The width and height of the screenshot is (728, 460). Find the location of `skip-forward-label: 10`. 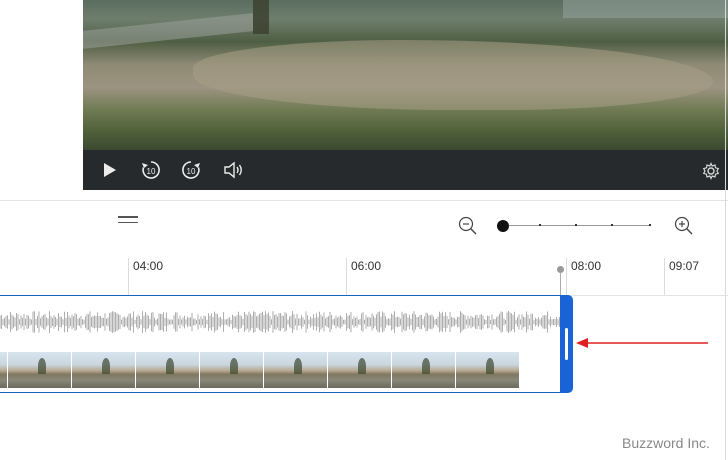

skip-forward-label: 10 is located at coordinates (191, 171).